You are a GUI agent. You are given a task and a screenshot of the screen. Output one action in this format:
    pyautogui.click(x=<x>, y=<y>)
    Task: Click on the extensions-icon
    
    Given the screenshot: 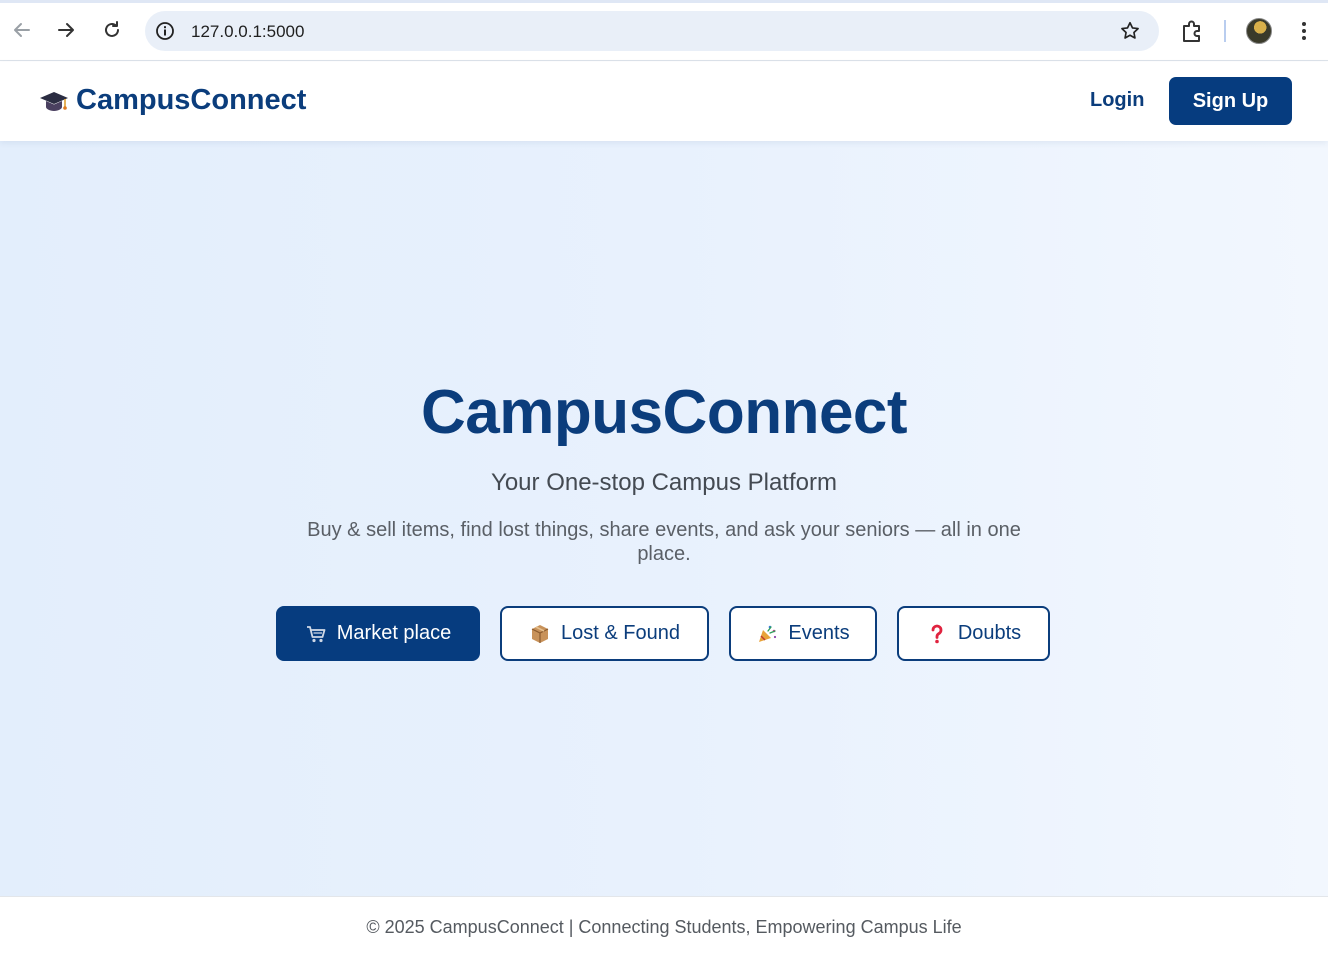 What is the action you would take?
    pyautogui.click(x=1192, y=31)
    